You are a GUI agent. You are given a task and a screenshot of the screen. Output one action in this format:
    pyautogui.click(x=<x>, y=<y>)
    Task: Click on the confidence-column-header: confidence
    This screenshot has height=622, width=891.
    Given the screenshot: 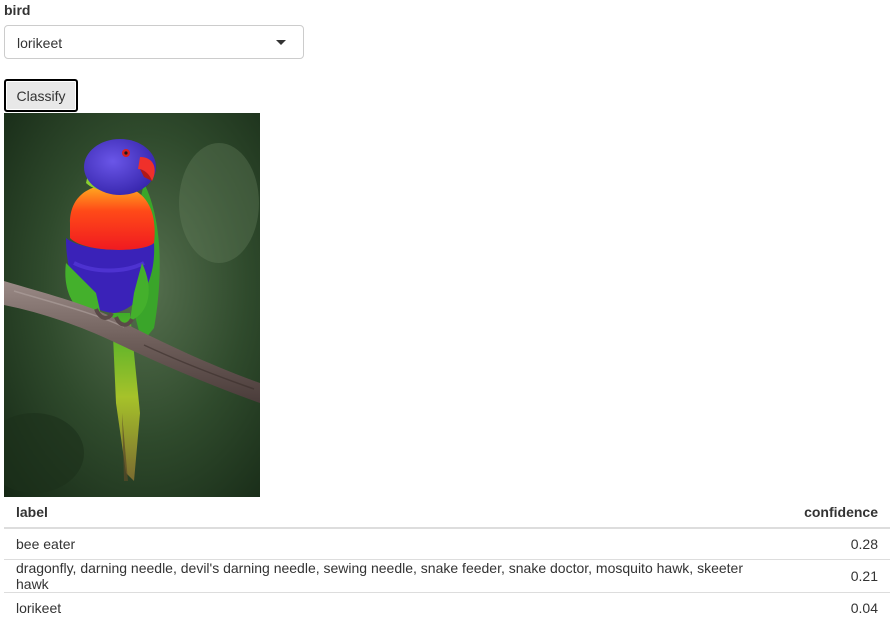 What is the action you would take?
    pyautogui.click(x=823, y=513)
    